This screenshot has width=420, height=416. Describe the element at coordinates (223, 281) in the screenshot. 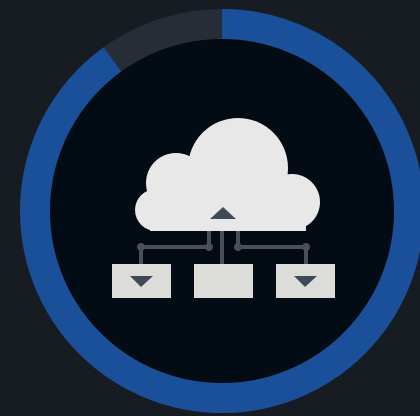

I see `node-center` at that location.